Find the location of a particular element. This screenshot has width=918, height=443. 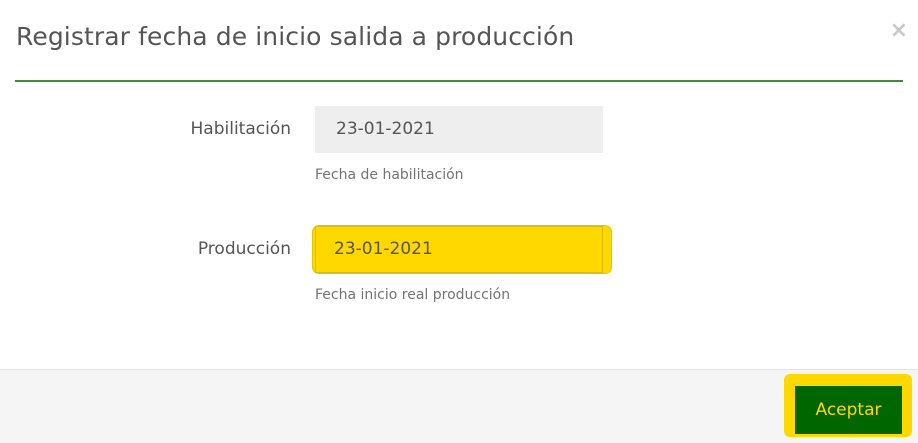

habilitacion-label: Habilitación is located at coordinates (241, 129).